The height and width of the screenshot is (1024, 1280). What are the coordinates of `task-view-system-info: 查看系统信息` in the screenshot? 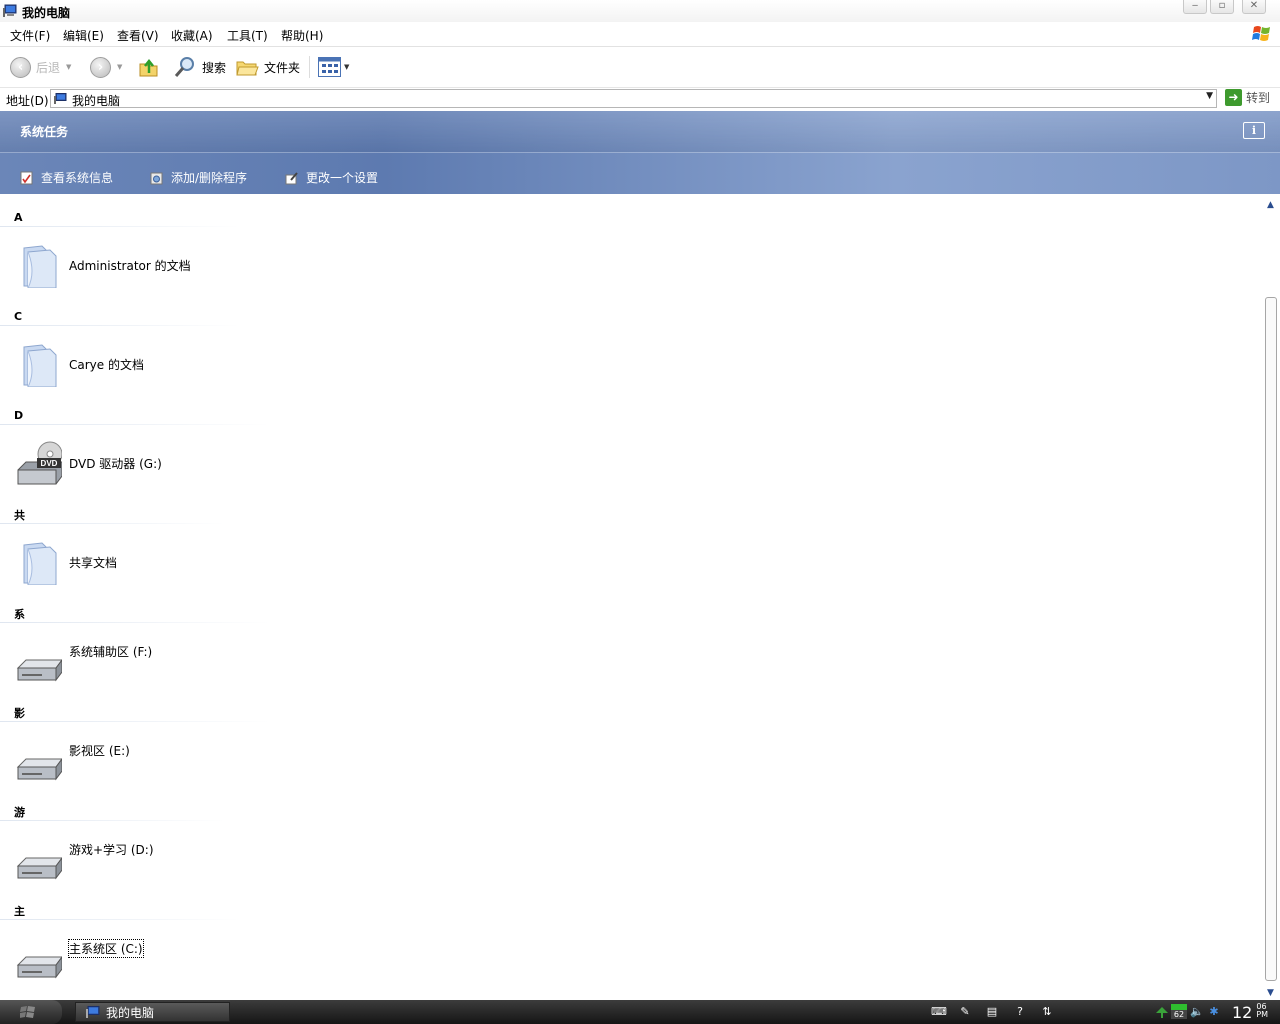 It's located at (66, 177).